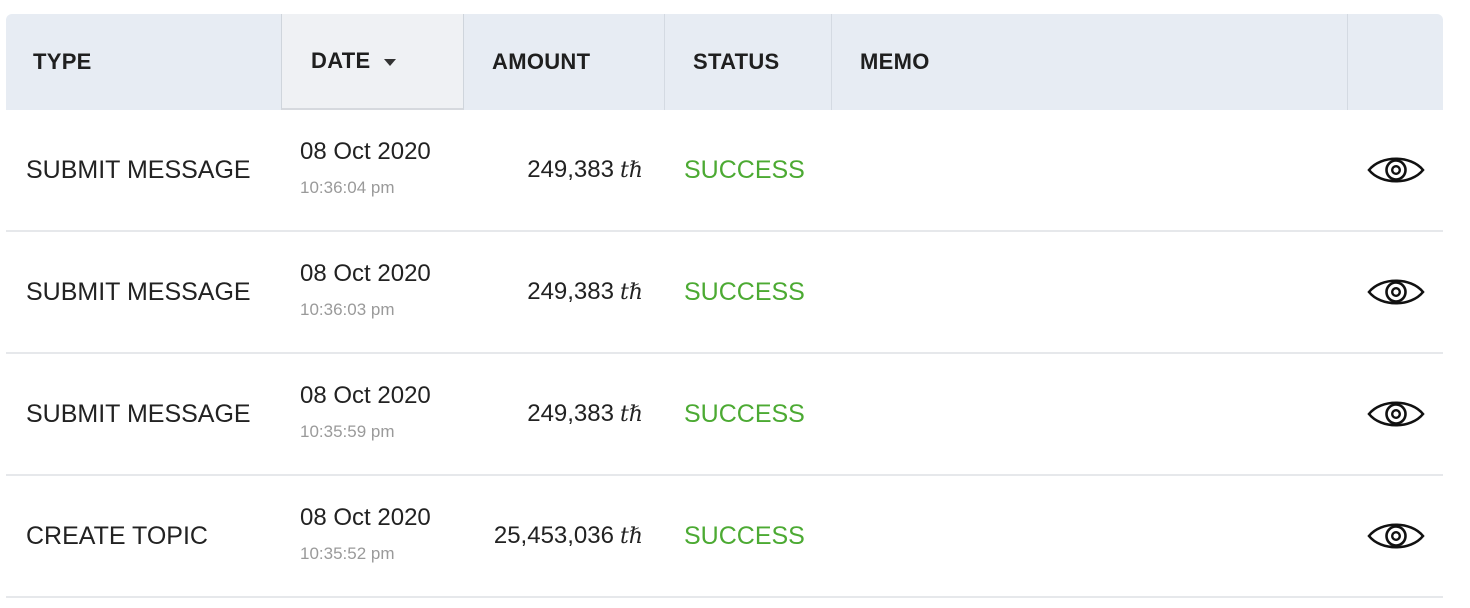  What do you see at coordinates (372, 62) in the screenshot?
I see `column-header-date: DATE` at bounding box center [372, 62].